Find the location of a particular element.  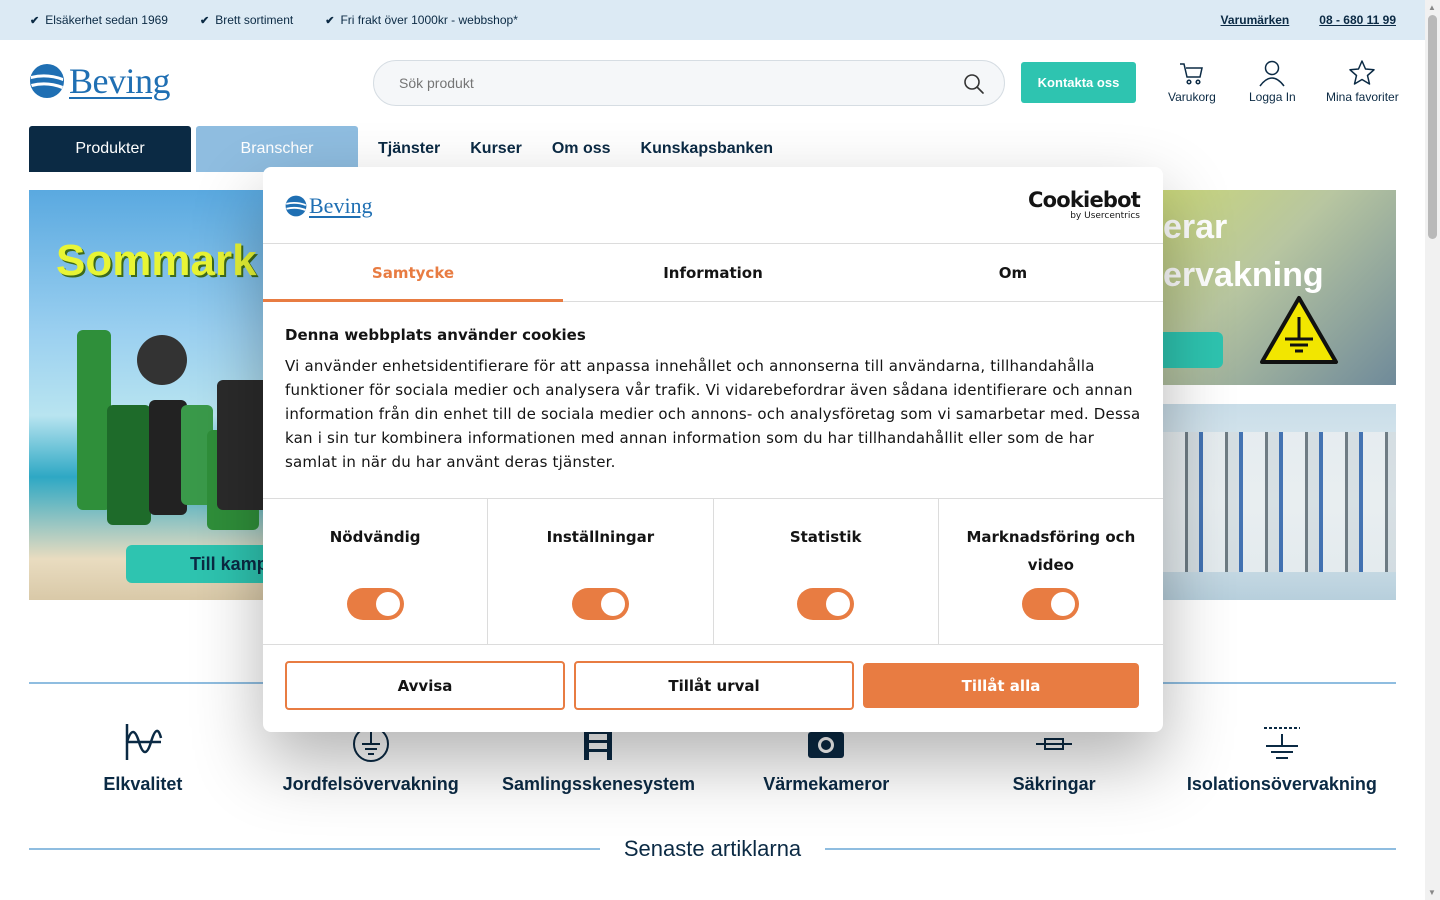

category-insulation: Isolationsövervakning is located at coordinates (1282, 757).